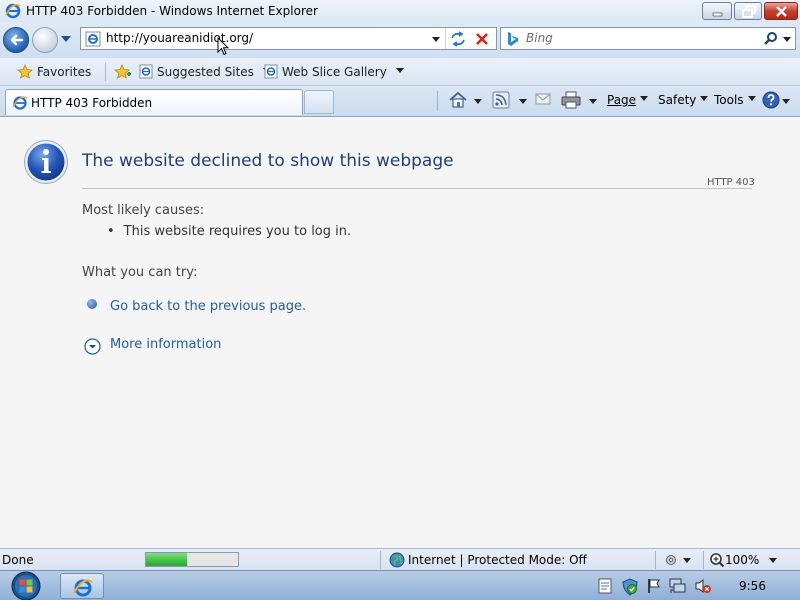 This screenshot has height=600, width=800. I want to click on search-dropdown-icon, so click(787, 40).